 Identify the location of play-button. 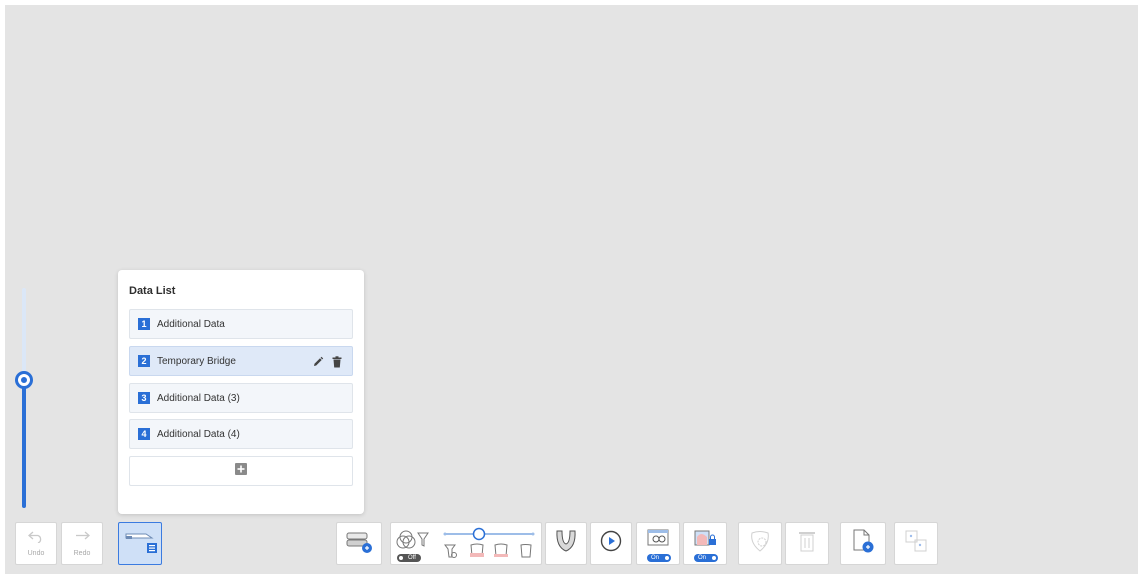
(611, 543).